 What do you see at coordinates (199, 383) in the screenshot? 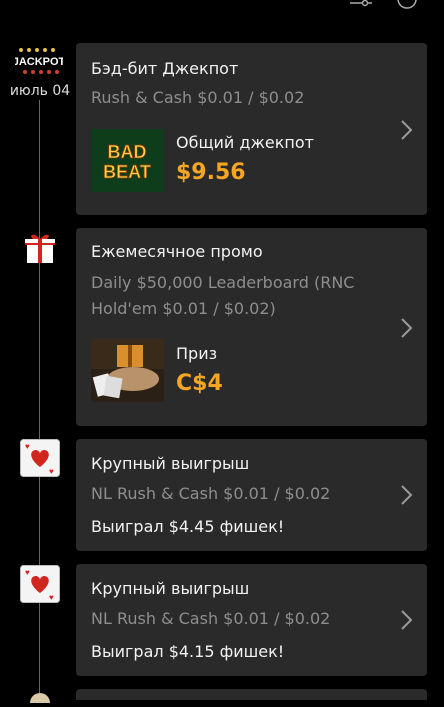
I see `prize-amount: C$4` at bounding box center [199, 383].